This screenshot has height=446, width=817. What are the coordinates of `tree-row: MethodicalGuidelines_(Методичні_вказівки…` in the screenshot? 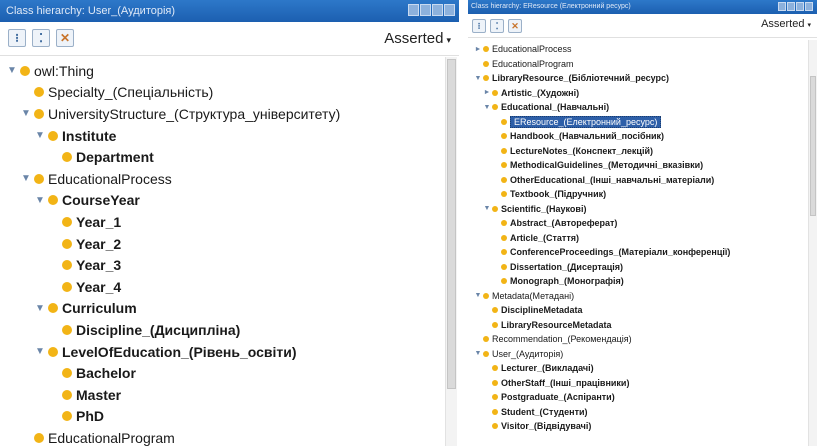 It's located at (597, 165).